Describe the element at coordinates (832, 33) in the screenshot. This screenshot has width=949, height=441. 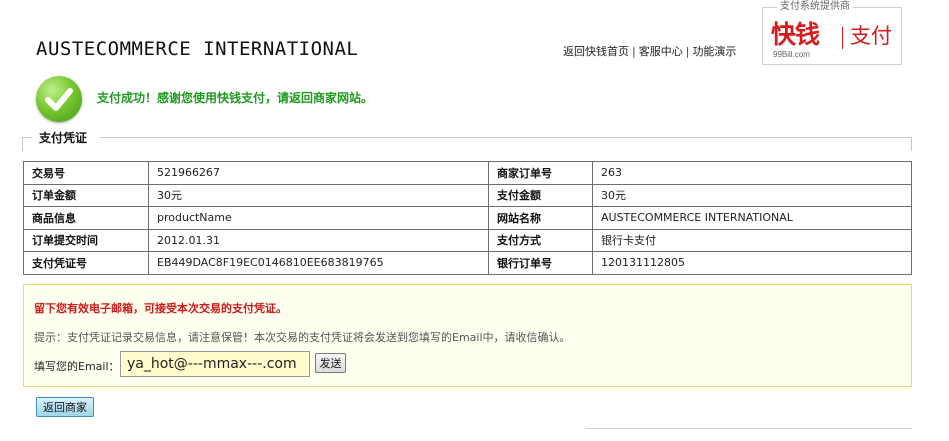
I see `brand-logo-box: 支付系统提供商 快钱 99Bill.com 支付` at that location.